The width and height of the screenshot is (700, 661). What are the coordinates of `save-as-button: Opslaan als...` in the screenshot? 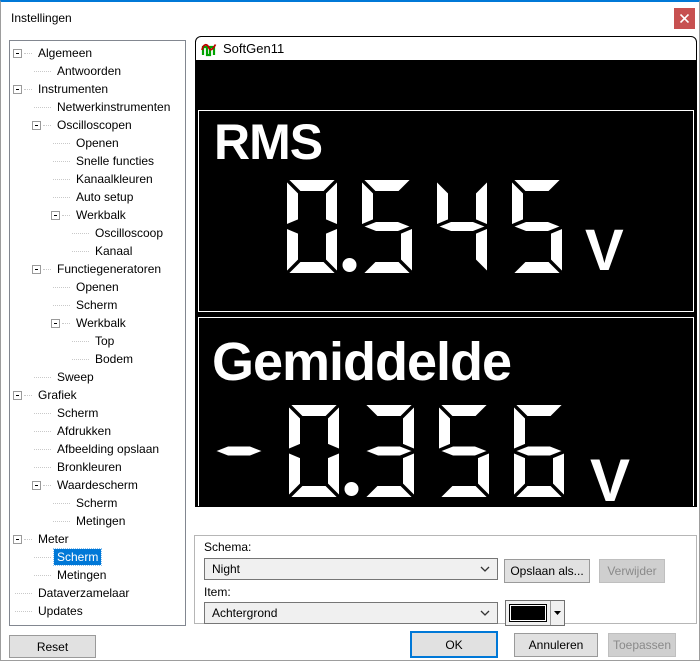 It's located at (547, 571).